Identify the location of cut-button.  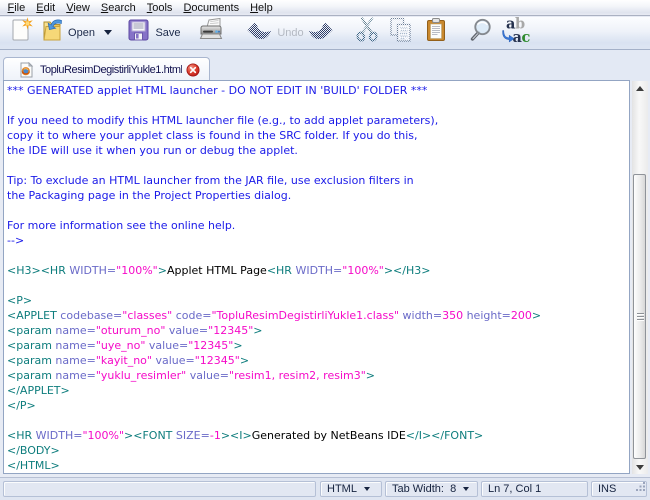
(367, 32).